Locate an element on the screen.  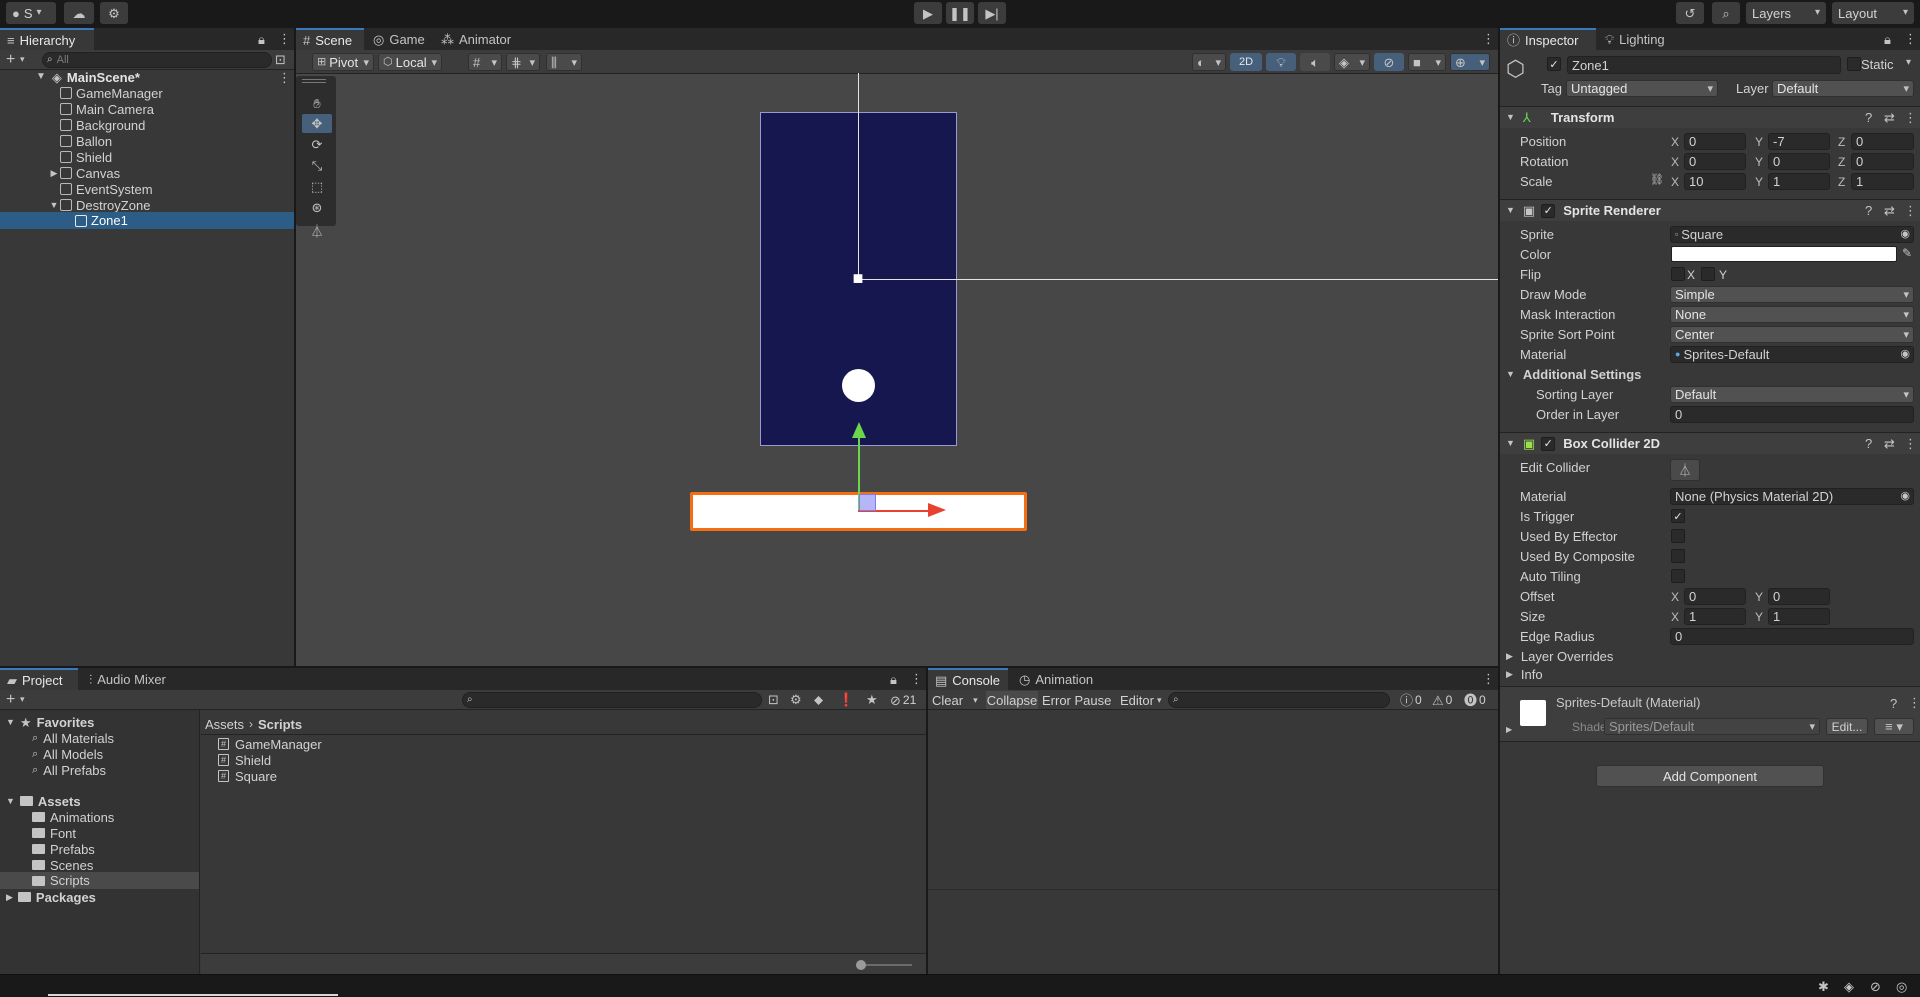
offset-x-field: 0 is located at coordinates (1715, 596).